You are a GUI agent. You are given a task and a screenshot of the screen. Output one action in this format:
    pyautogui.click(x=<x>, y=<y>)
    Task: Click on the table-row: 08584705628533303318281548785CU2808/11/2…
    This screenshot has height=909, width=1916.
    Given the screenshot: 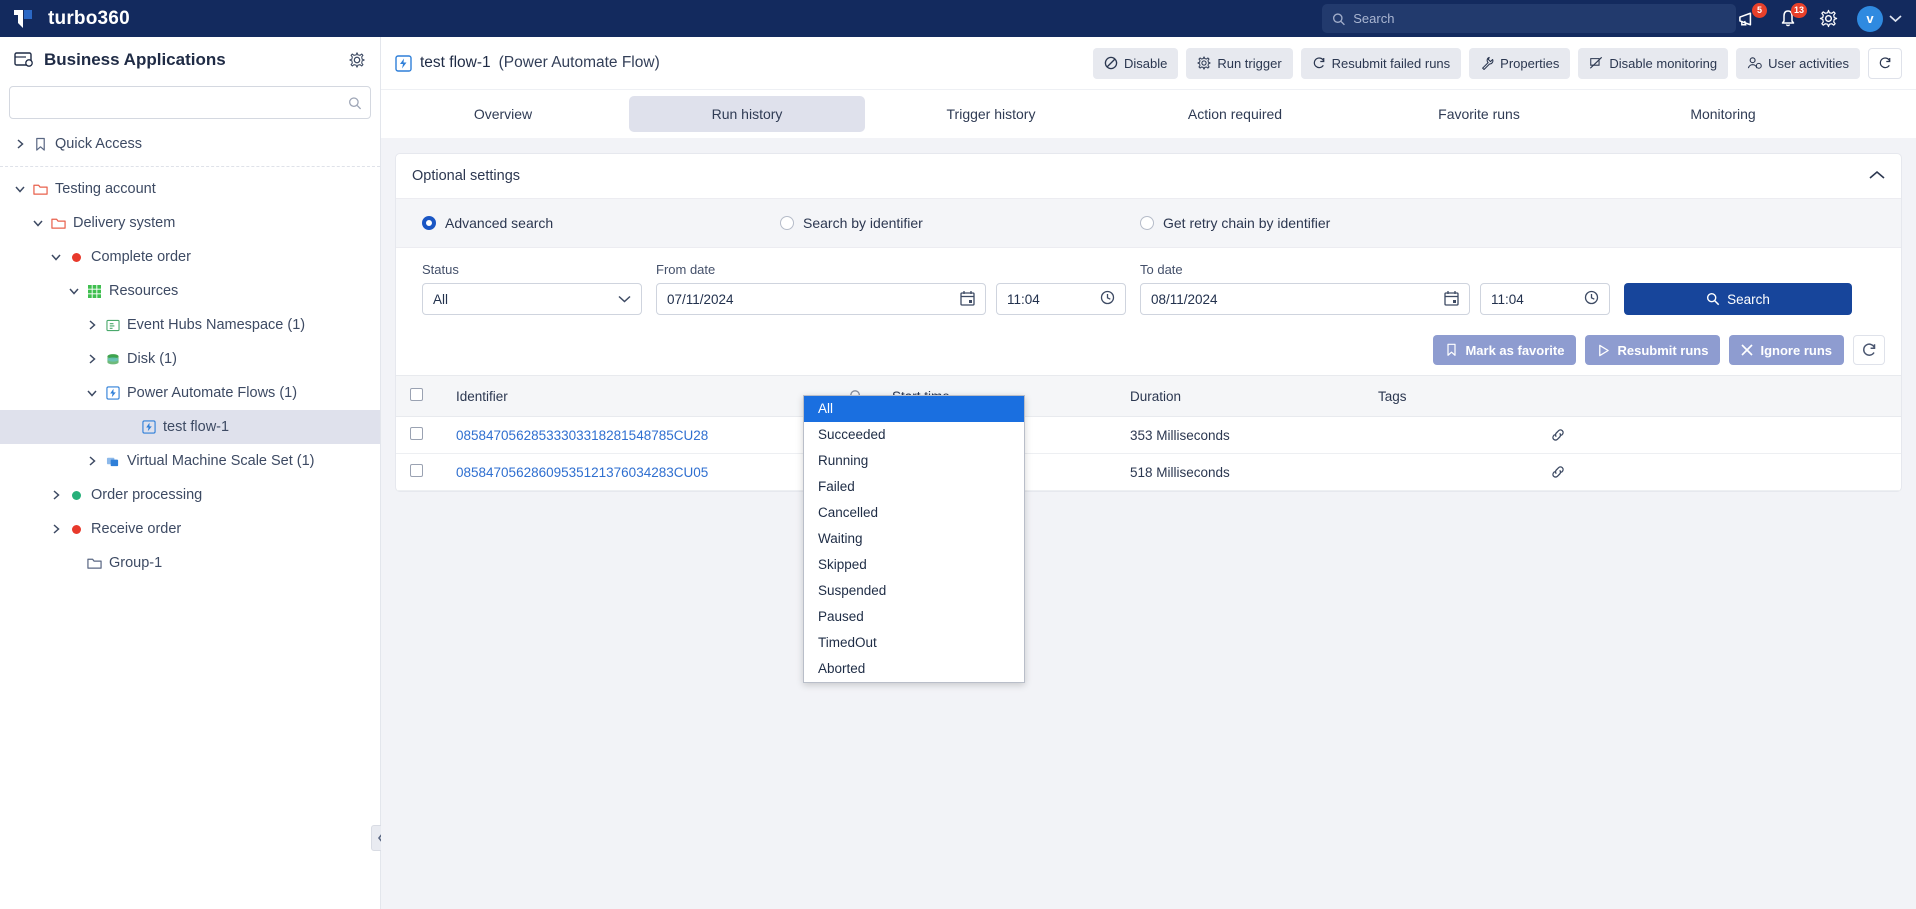 What is the action you would take?
    pyautogui.click(x=1148, y=435)
    